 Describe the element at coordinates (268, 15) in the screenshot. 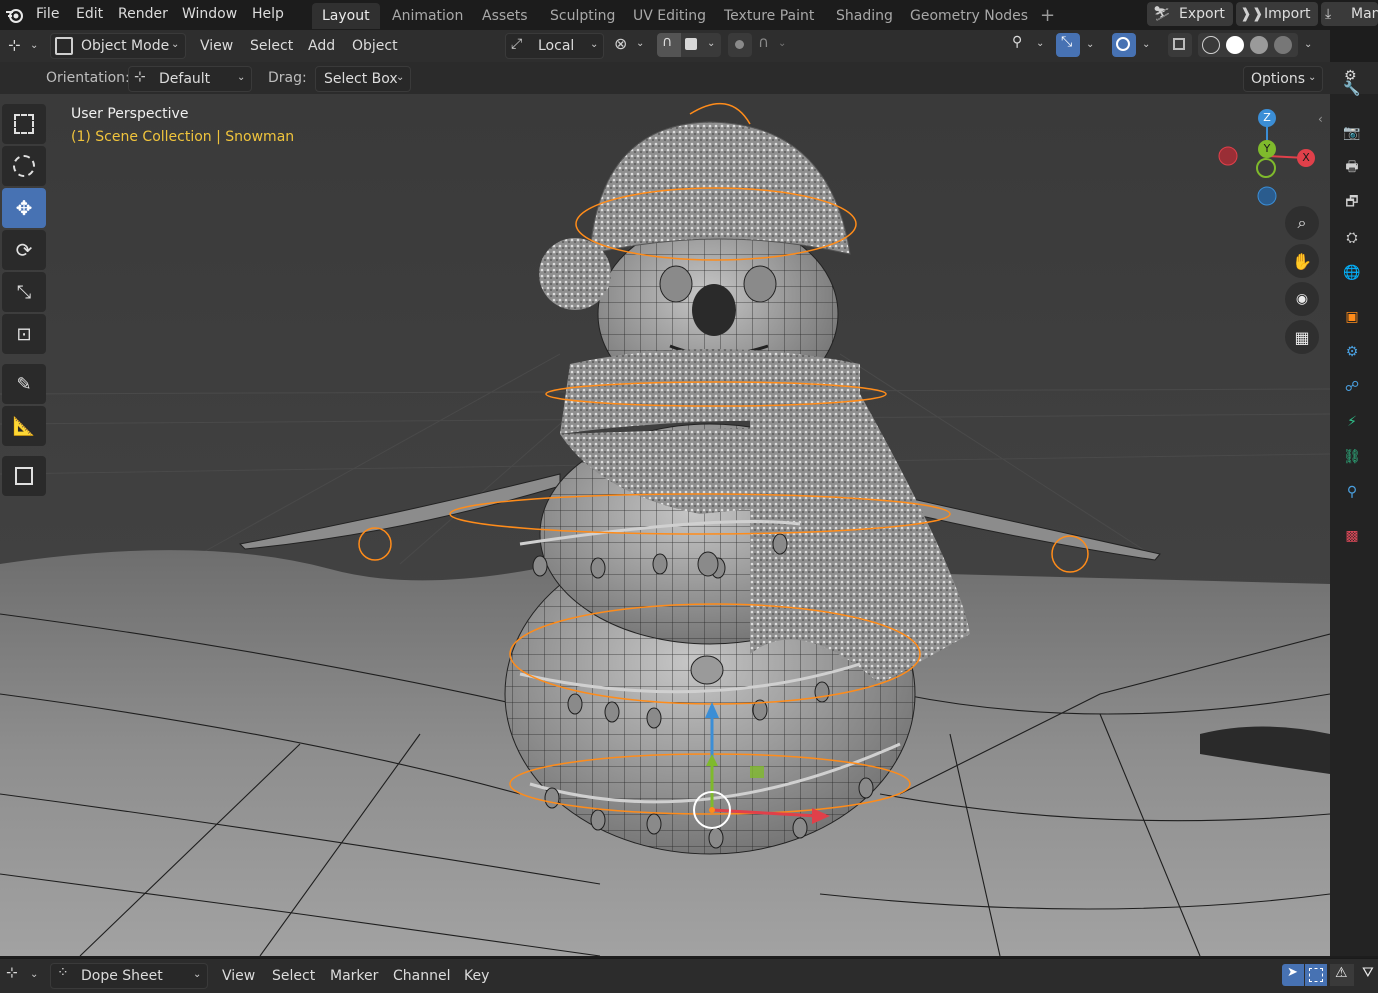

I see `menu-help: Help` at that location.